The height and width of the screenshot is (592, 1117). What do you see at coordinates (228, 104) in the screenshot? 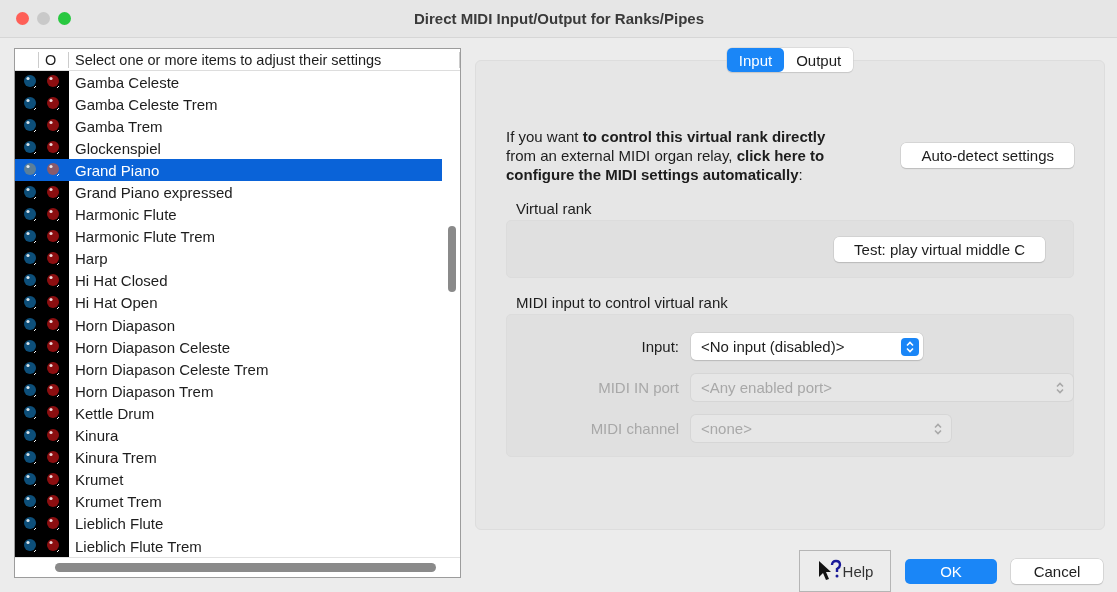
I see `list-row: Gamba Celeste Trem` at bounding box center [228, 104].